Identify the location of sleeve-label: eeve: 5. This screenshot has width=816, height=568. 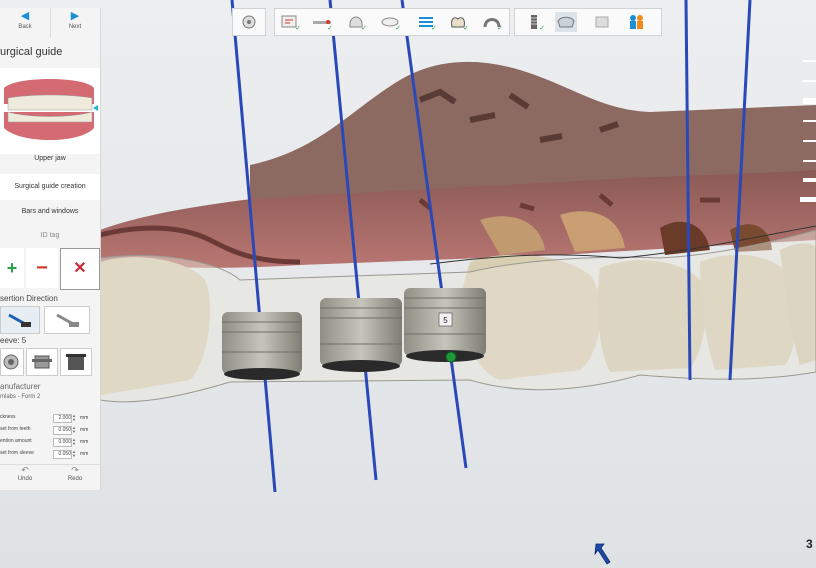
(13, 340).